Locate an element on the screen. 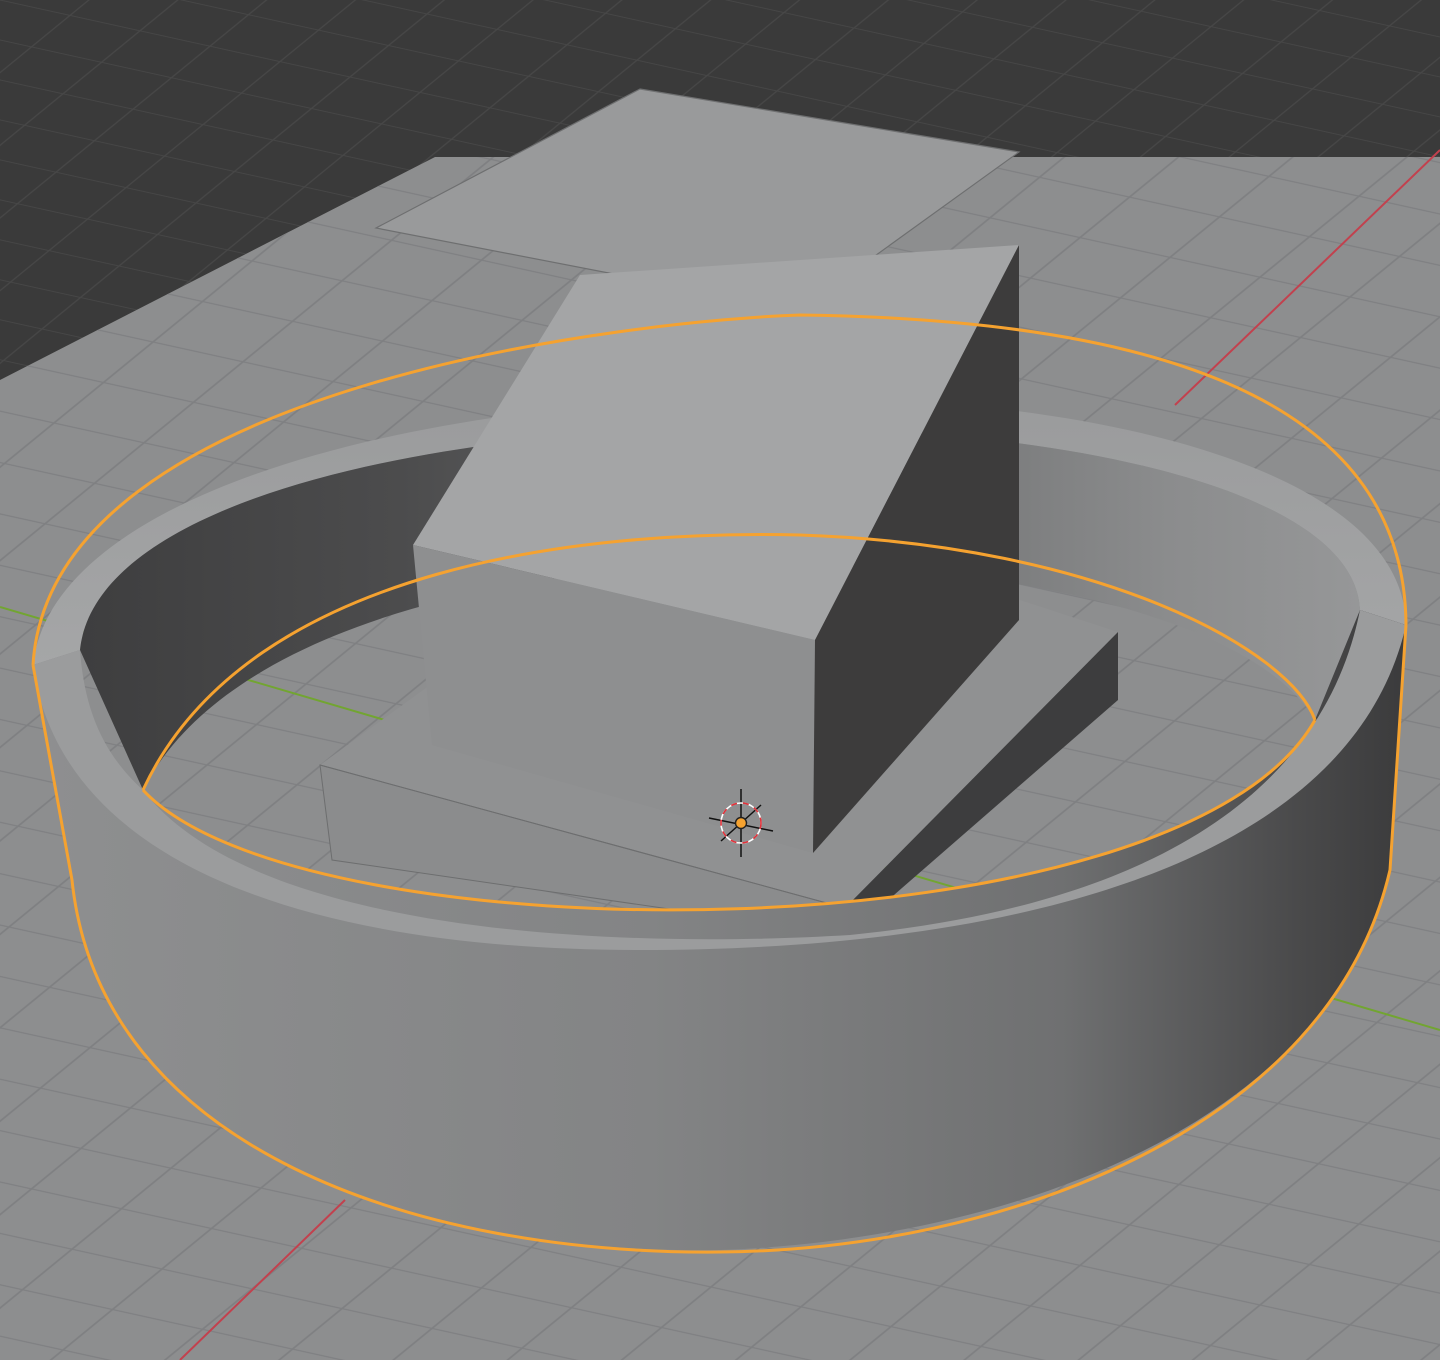  origin-dot is located at coordinates (741, 823).